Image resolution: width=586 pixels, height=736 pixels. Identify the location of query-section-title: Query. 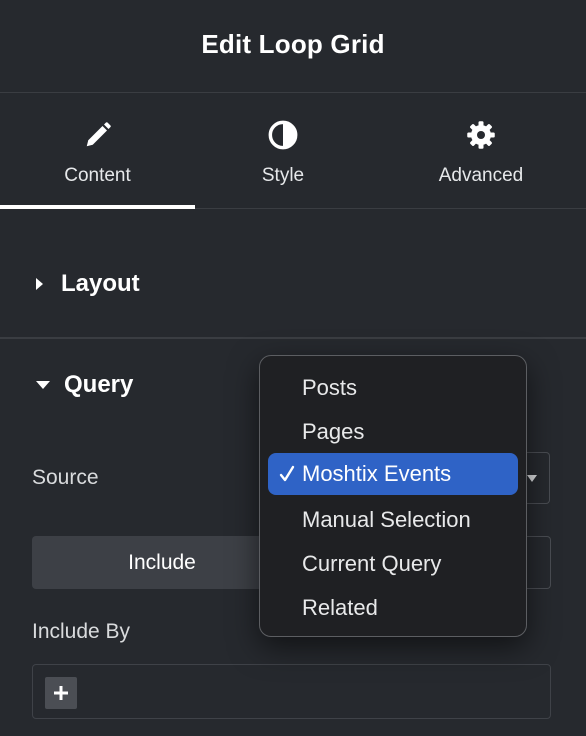
(99, 384).